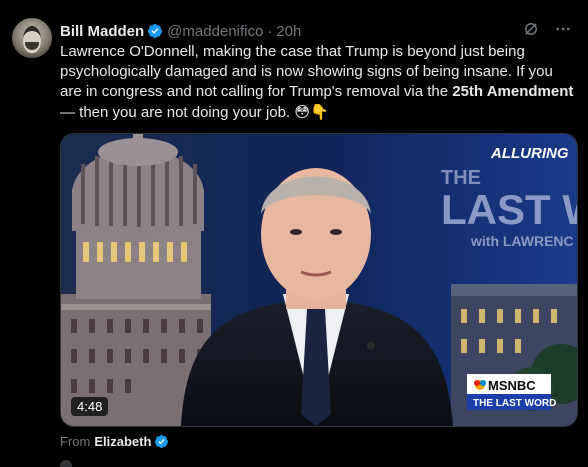 Image resolution: width=588 pixels, height=467 pixels. Describe the element at coordinates (509, 209) in the screenshot. I see `show-title-line2: LAST W` at that location.